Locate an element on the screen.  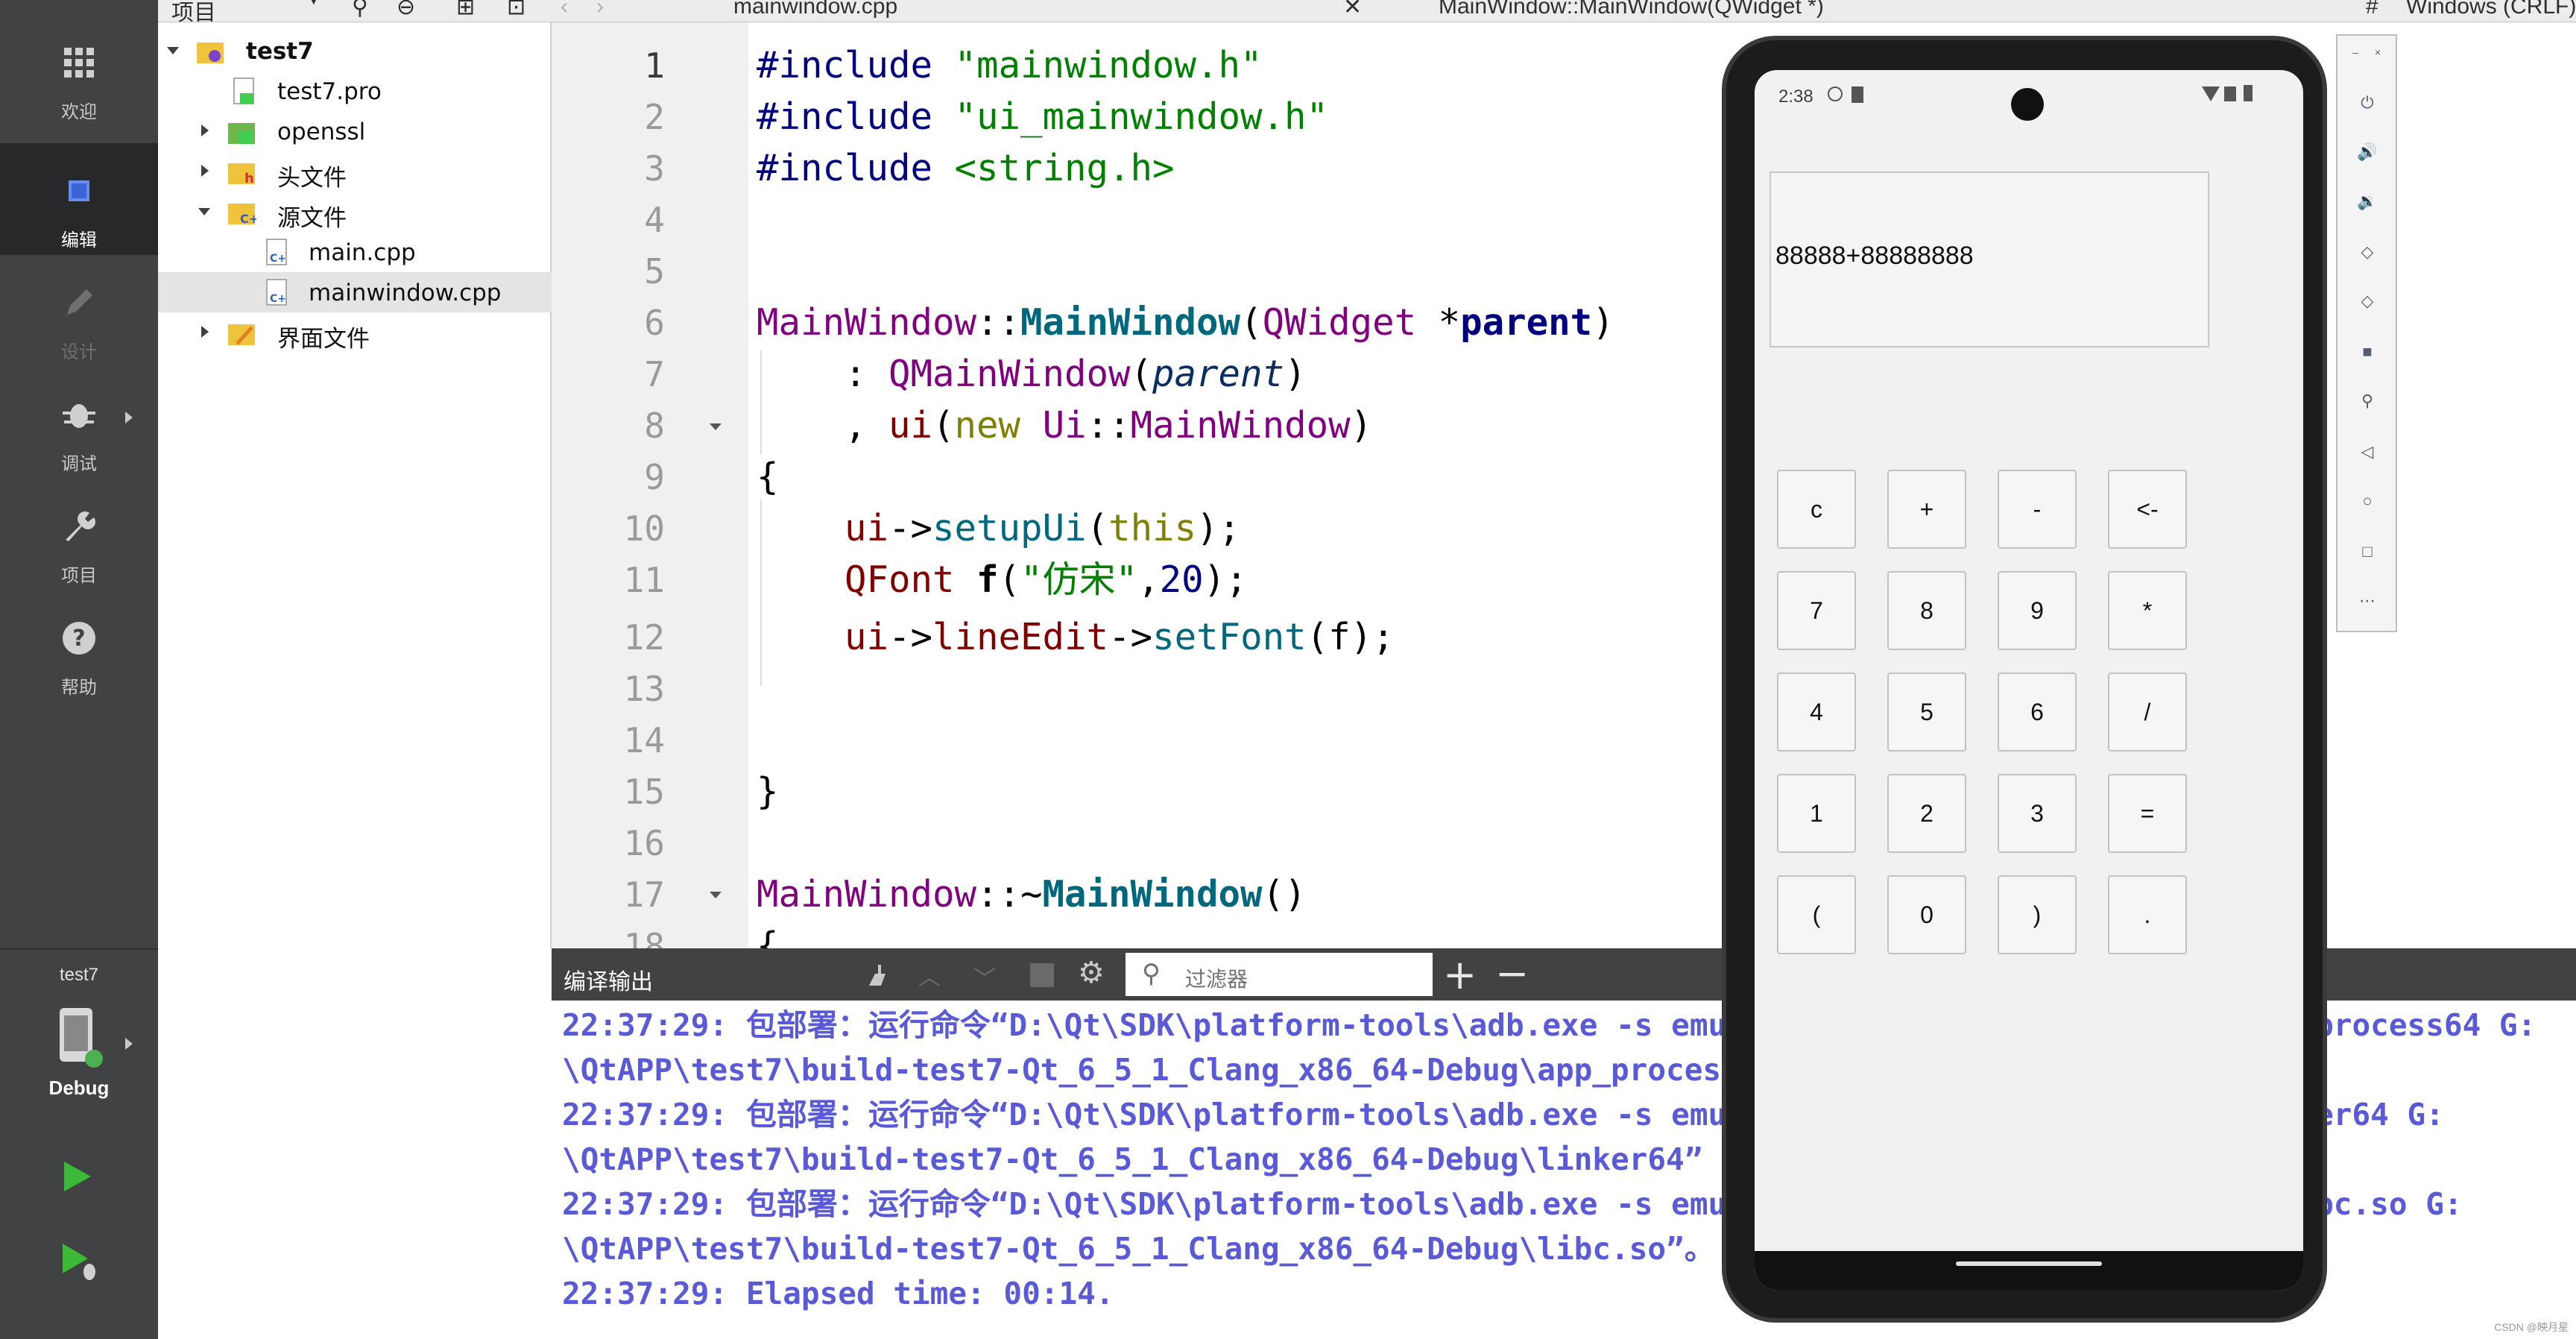
hash-label: # is located at coordinates (2372, 9).